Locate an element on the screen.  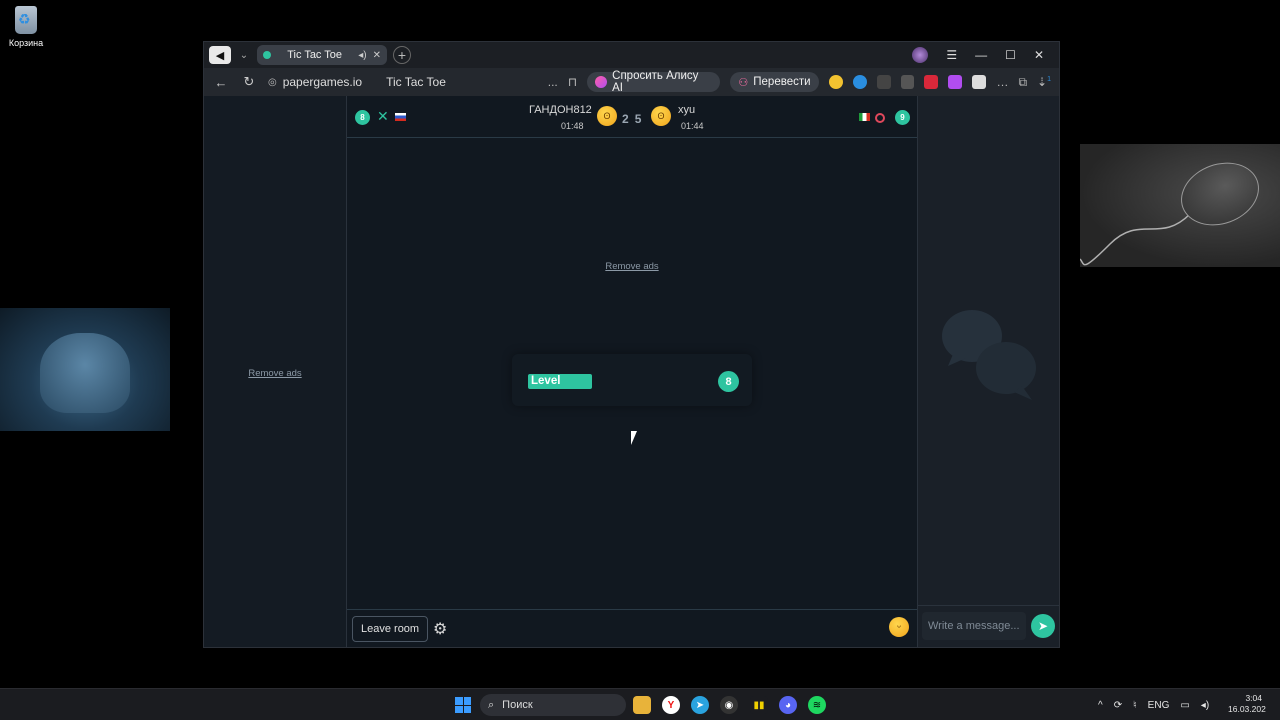
profile-avatar-icon is located at coordinates (920, 55).